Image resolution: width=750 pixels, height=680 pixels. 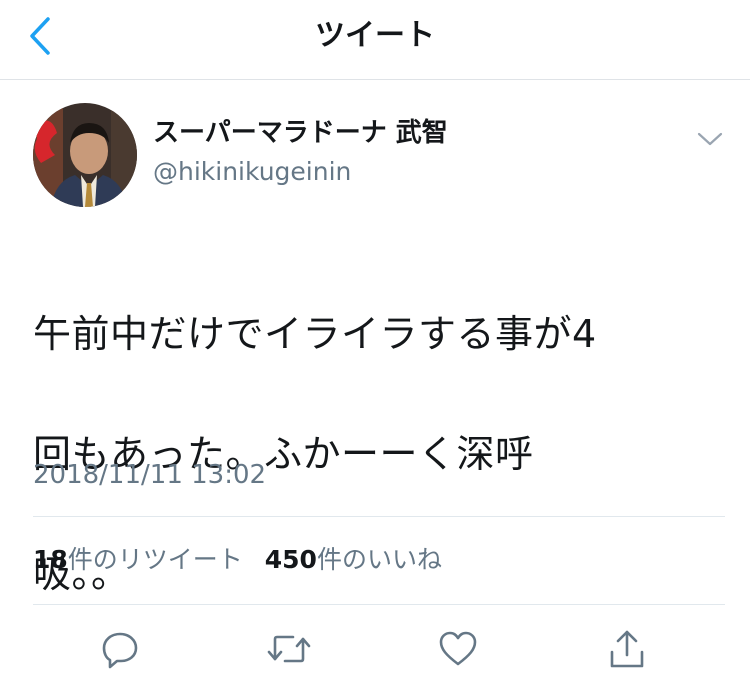 I want to click on page-title: ツイート, so click(x=375, y=35).